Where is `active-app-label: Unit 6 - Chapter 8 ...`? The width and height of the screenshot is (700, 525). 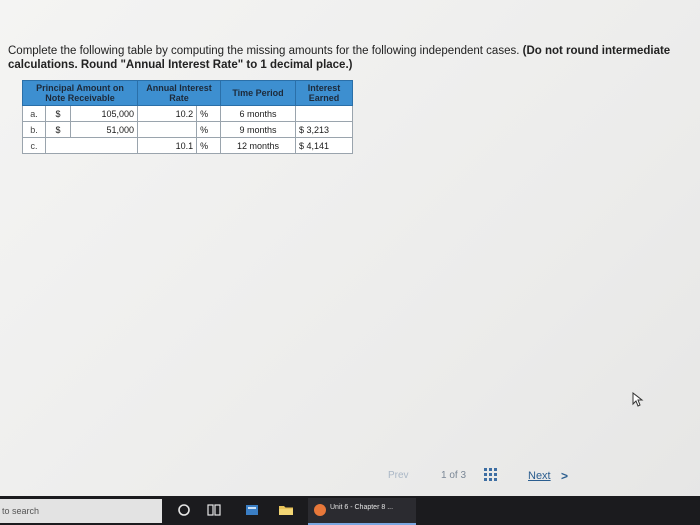 active-app-label: Unit 6 - Chapter 8 ... is located at coordinates (362, 507).